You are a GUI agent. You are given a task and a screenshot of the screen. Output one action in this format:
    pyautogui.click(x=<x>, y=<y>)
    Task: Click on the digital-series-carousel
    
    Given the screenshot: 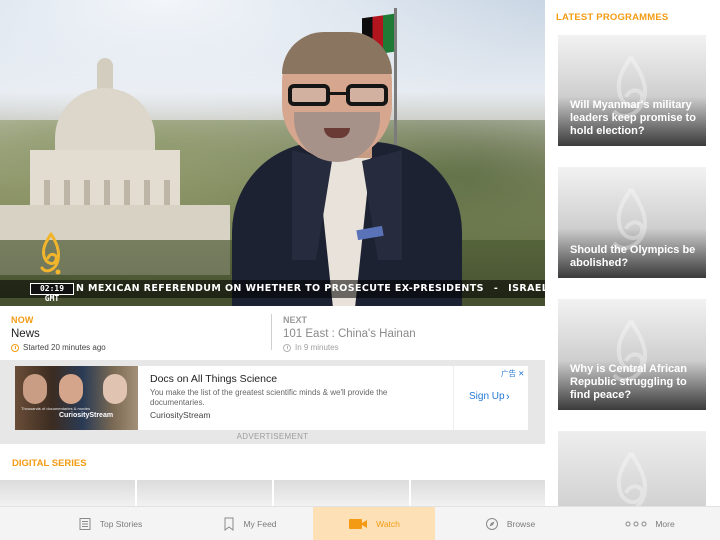 What is the action you would take?
    pyautogui.click(x=272, y=493)
    